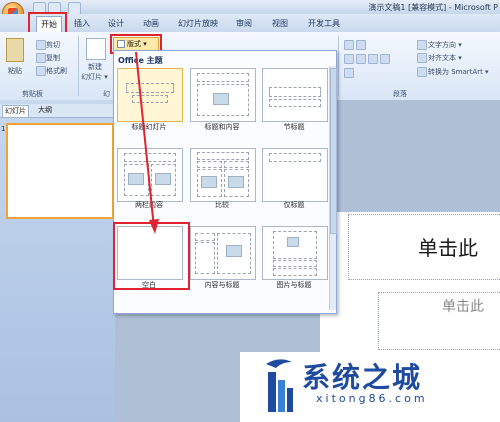  Describe the element at coordinates (349, 45) in the screenshot. I see `bullets-icon` at that location.